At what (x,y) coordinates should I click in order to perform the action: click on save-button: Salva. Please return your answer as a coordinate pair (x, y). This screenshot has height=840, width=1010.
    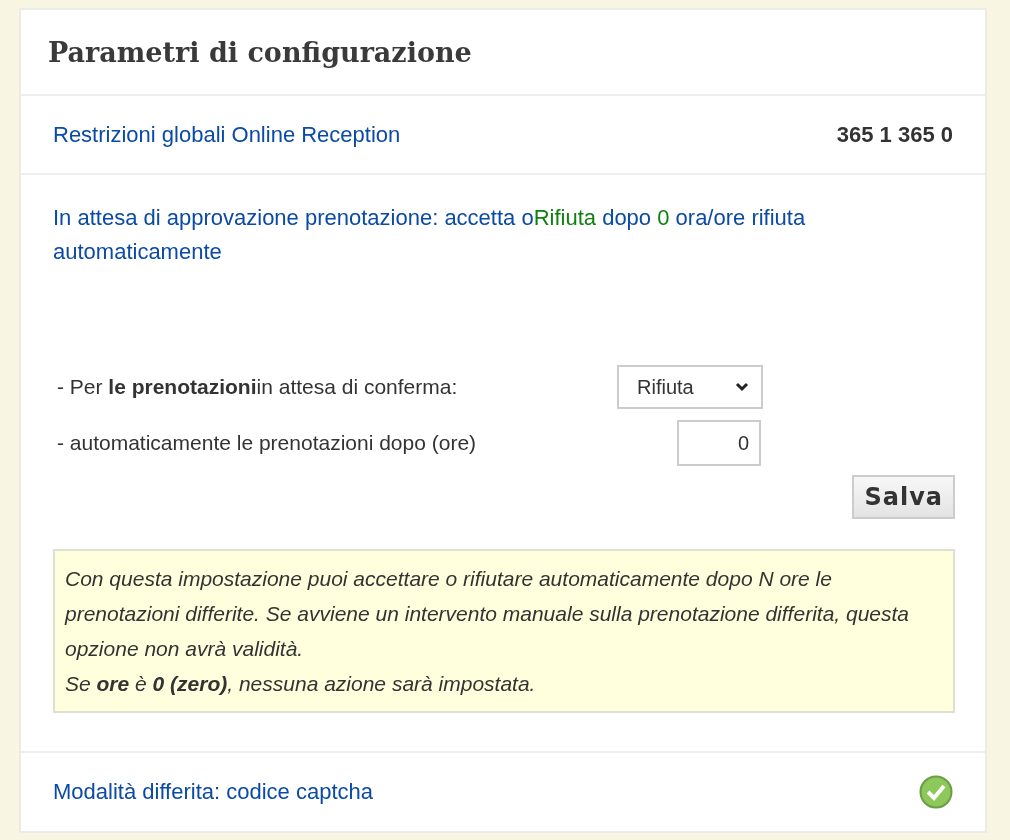
    Looking at the image, I should click on (903, 497).